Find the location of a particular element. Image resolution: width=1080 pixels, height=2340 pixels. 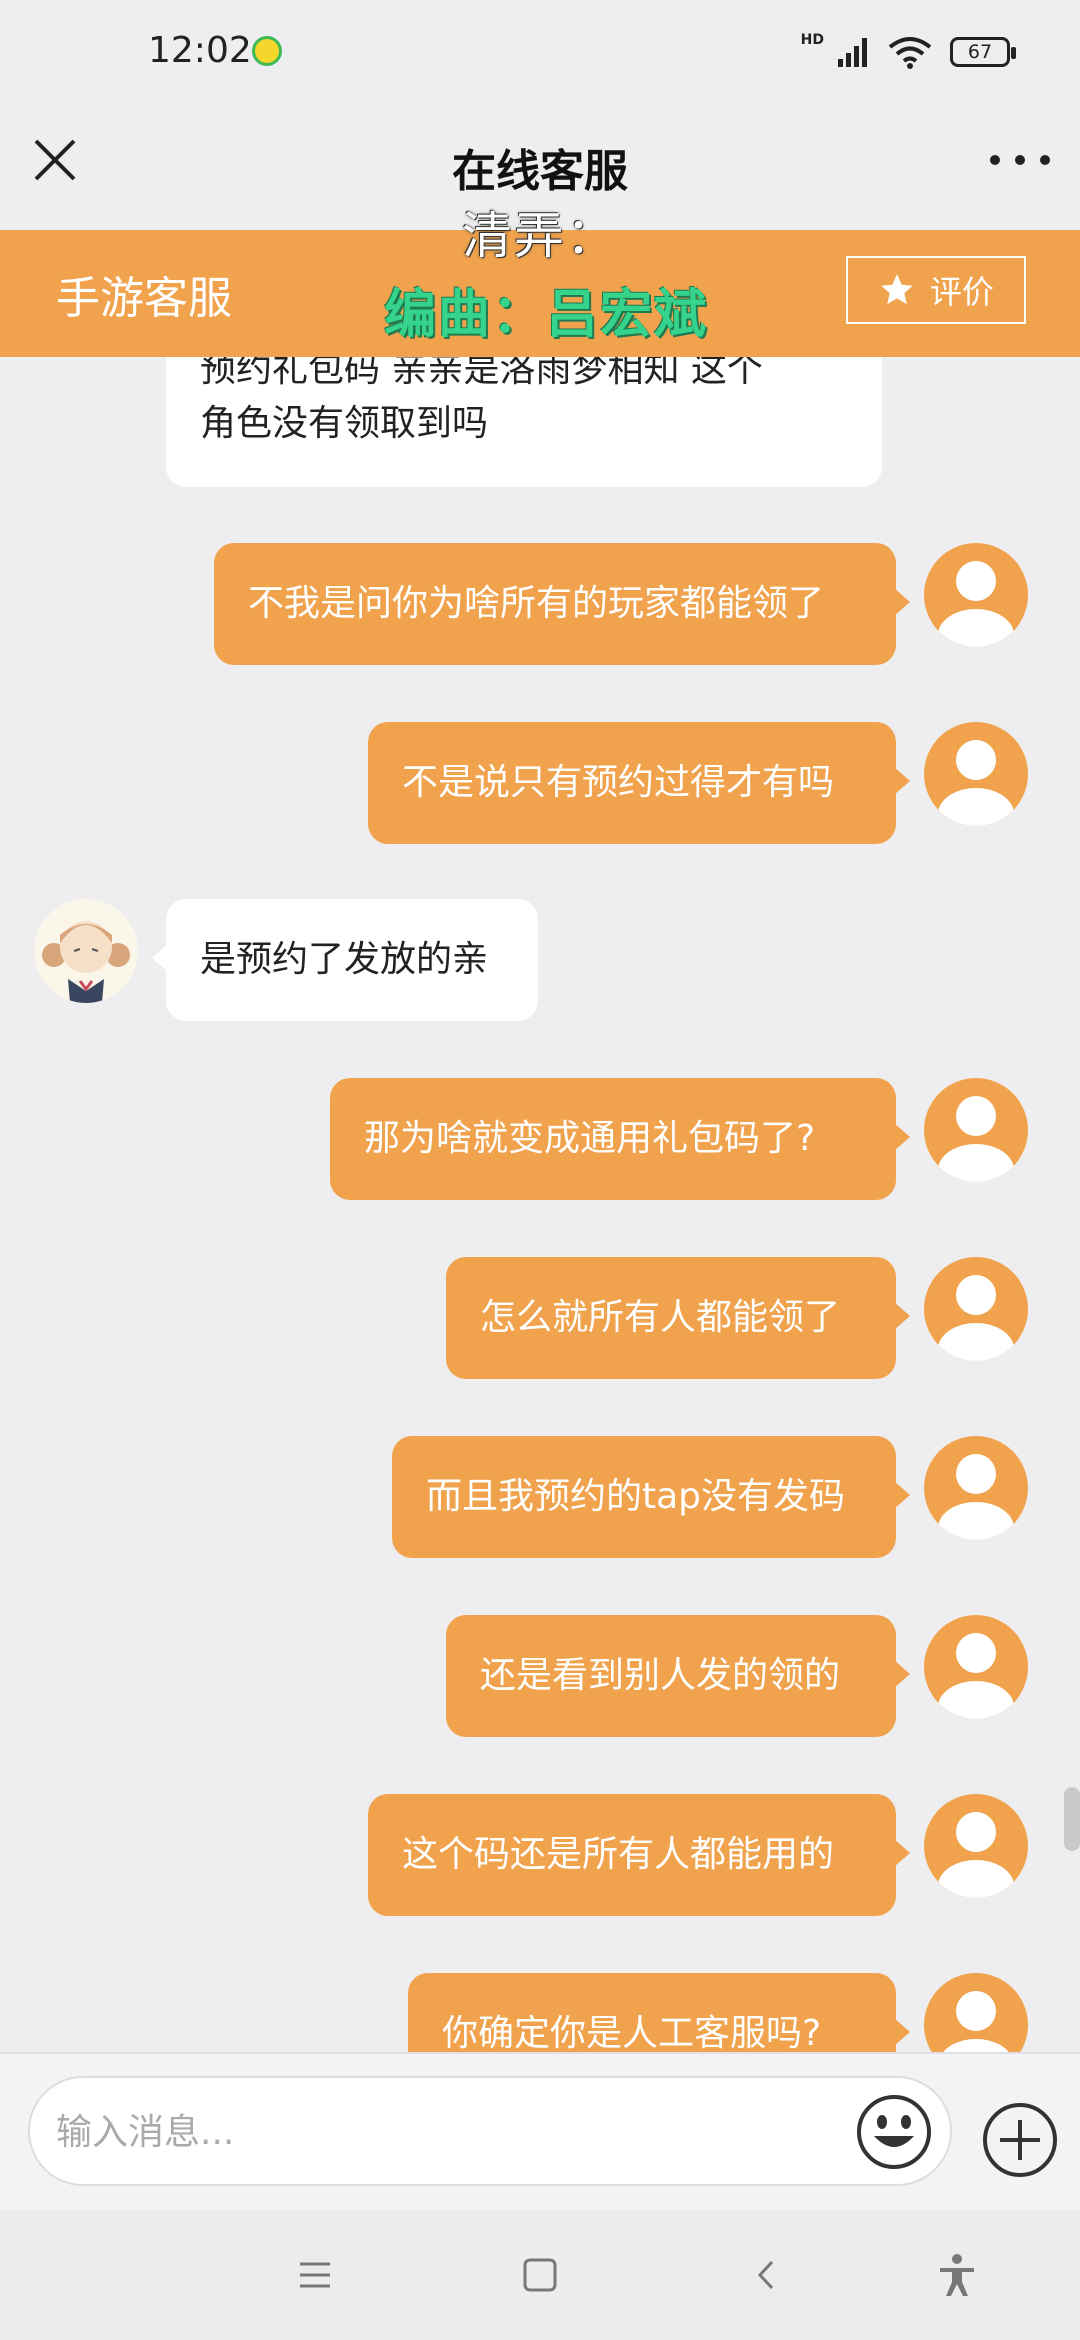

star-icon is located at coordinates (897, 289).